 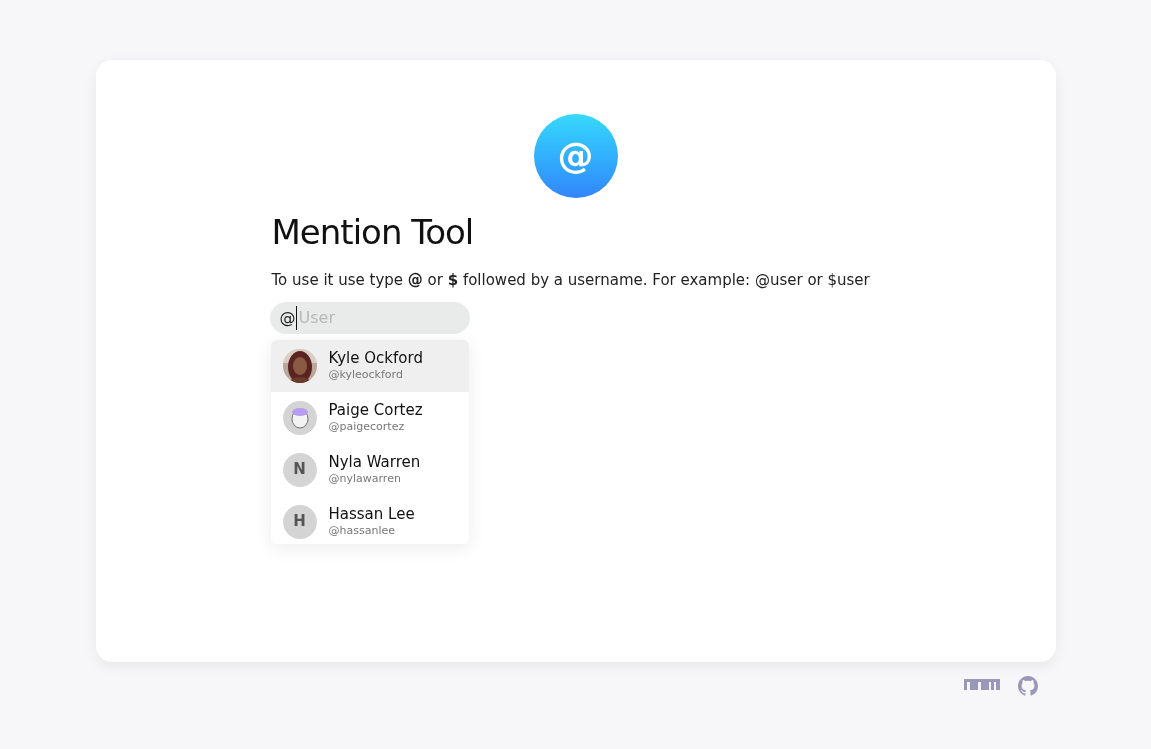 I want to click on user-name: Hassan Lee, so click(x=371, y=514).